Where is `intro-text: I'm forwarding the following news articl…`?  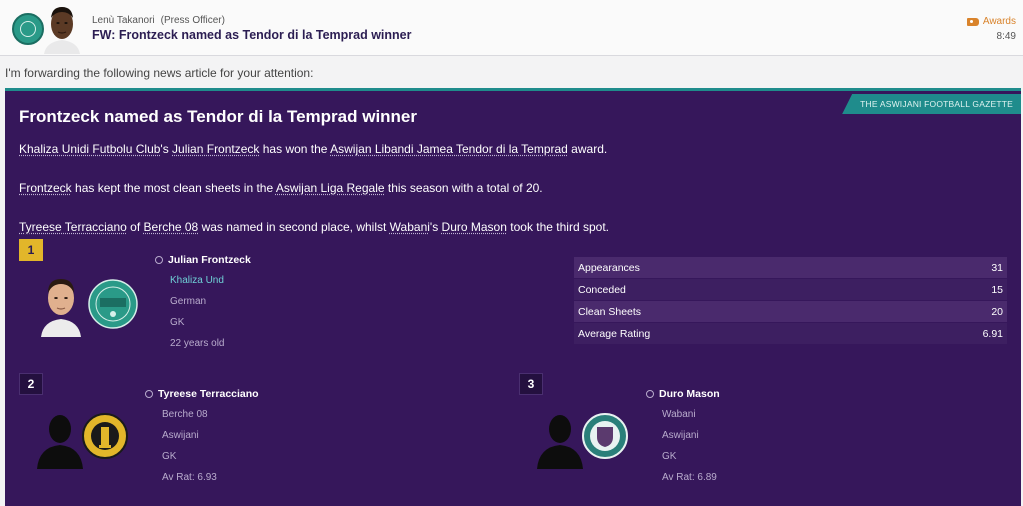
intro-text: I'm forwarding the following news articl… is located at coordinates (159, 73).